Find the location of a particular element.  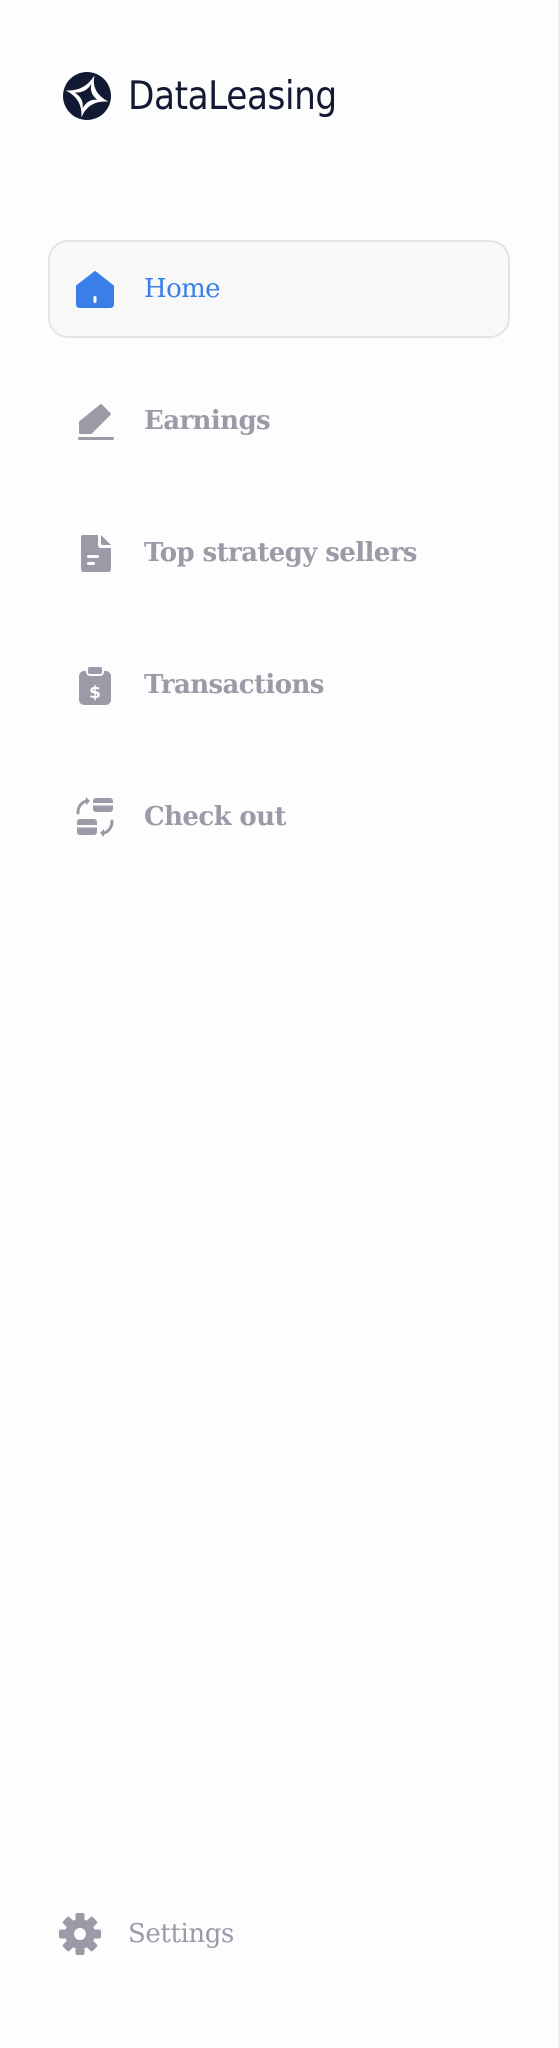

nav-label-check-out: Check out is located at coordinates (215, 817).